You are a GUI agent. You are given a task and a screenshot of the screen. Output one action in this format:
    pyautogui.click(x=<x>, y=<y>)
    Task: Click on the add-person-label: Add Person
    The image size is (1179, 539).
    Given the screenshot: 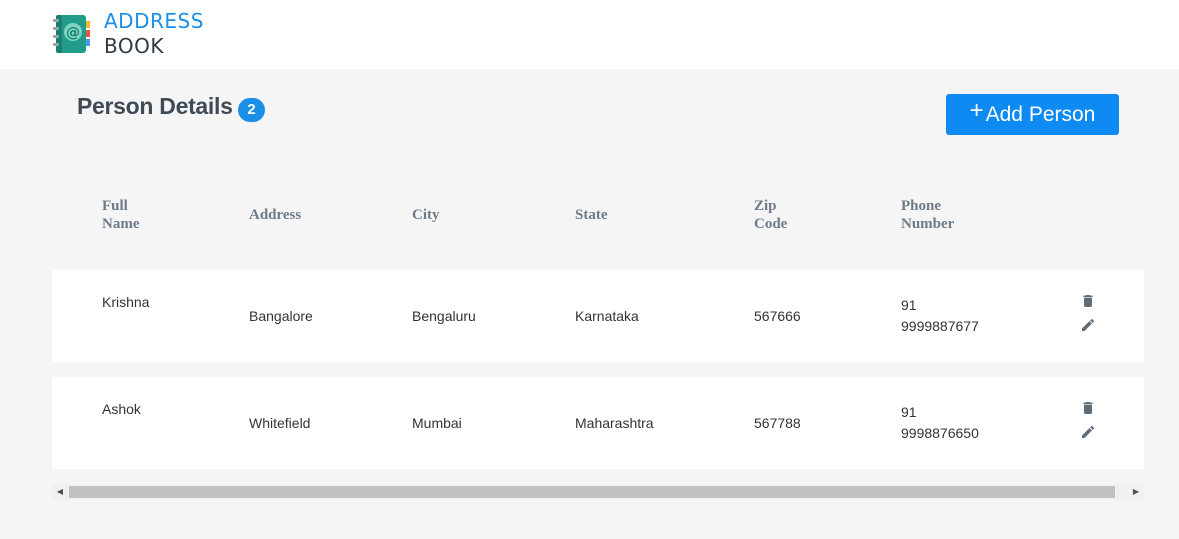 What is the action you would take?
    pyautogui.click(x=1040, y=114)
    